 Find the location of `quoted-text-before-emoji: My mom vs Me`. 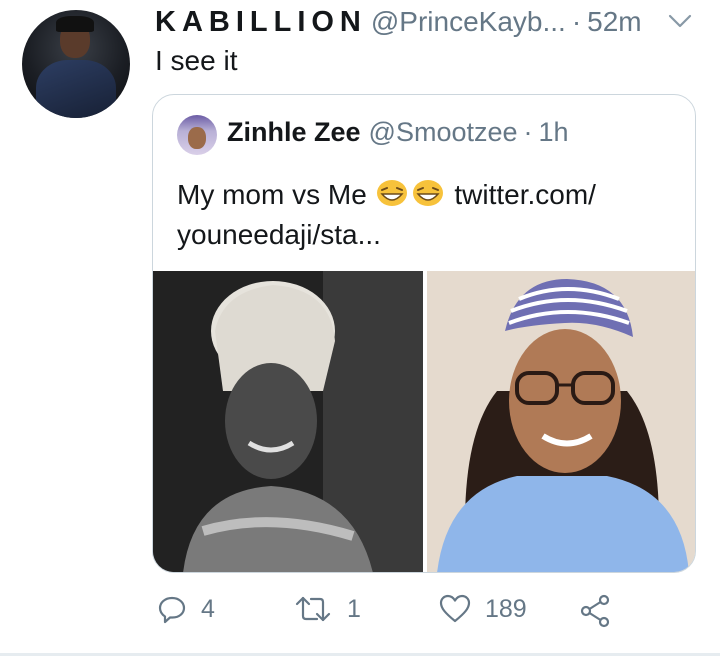

quoted-text-before-emoji: My mom vs Me is located at coordinates (272, 194).